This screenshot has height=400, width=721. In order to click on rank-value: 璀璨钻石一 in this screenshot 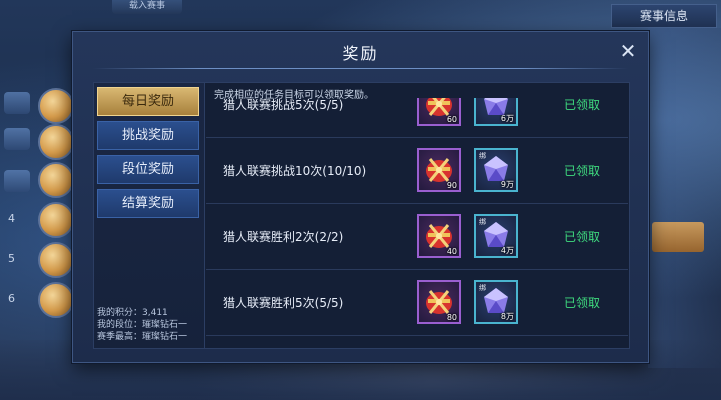, I will do `click(165, 325)`.